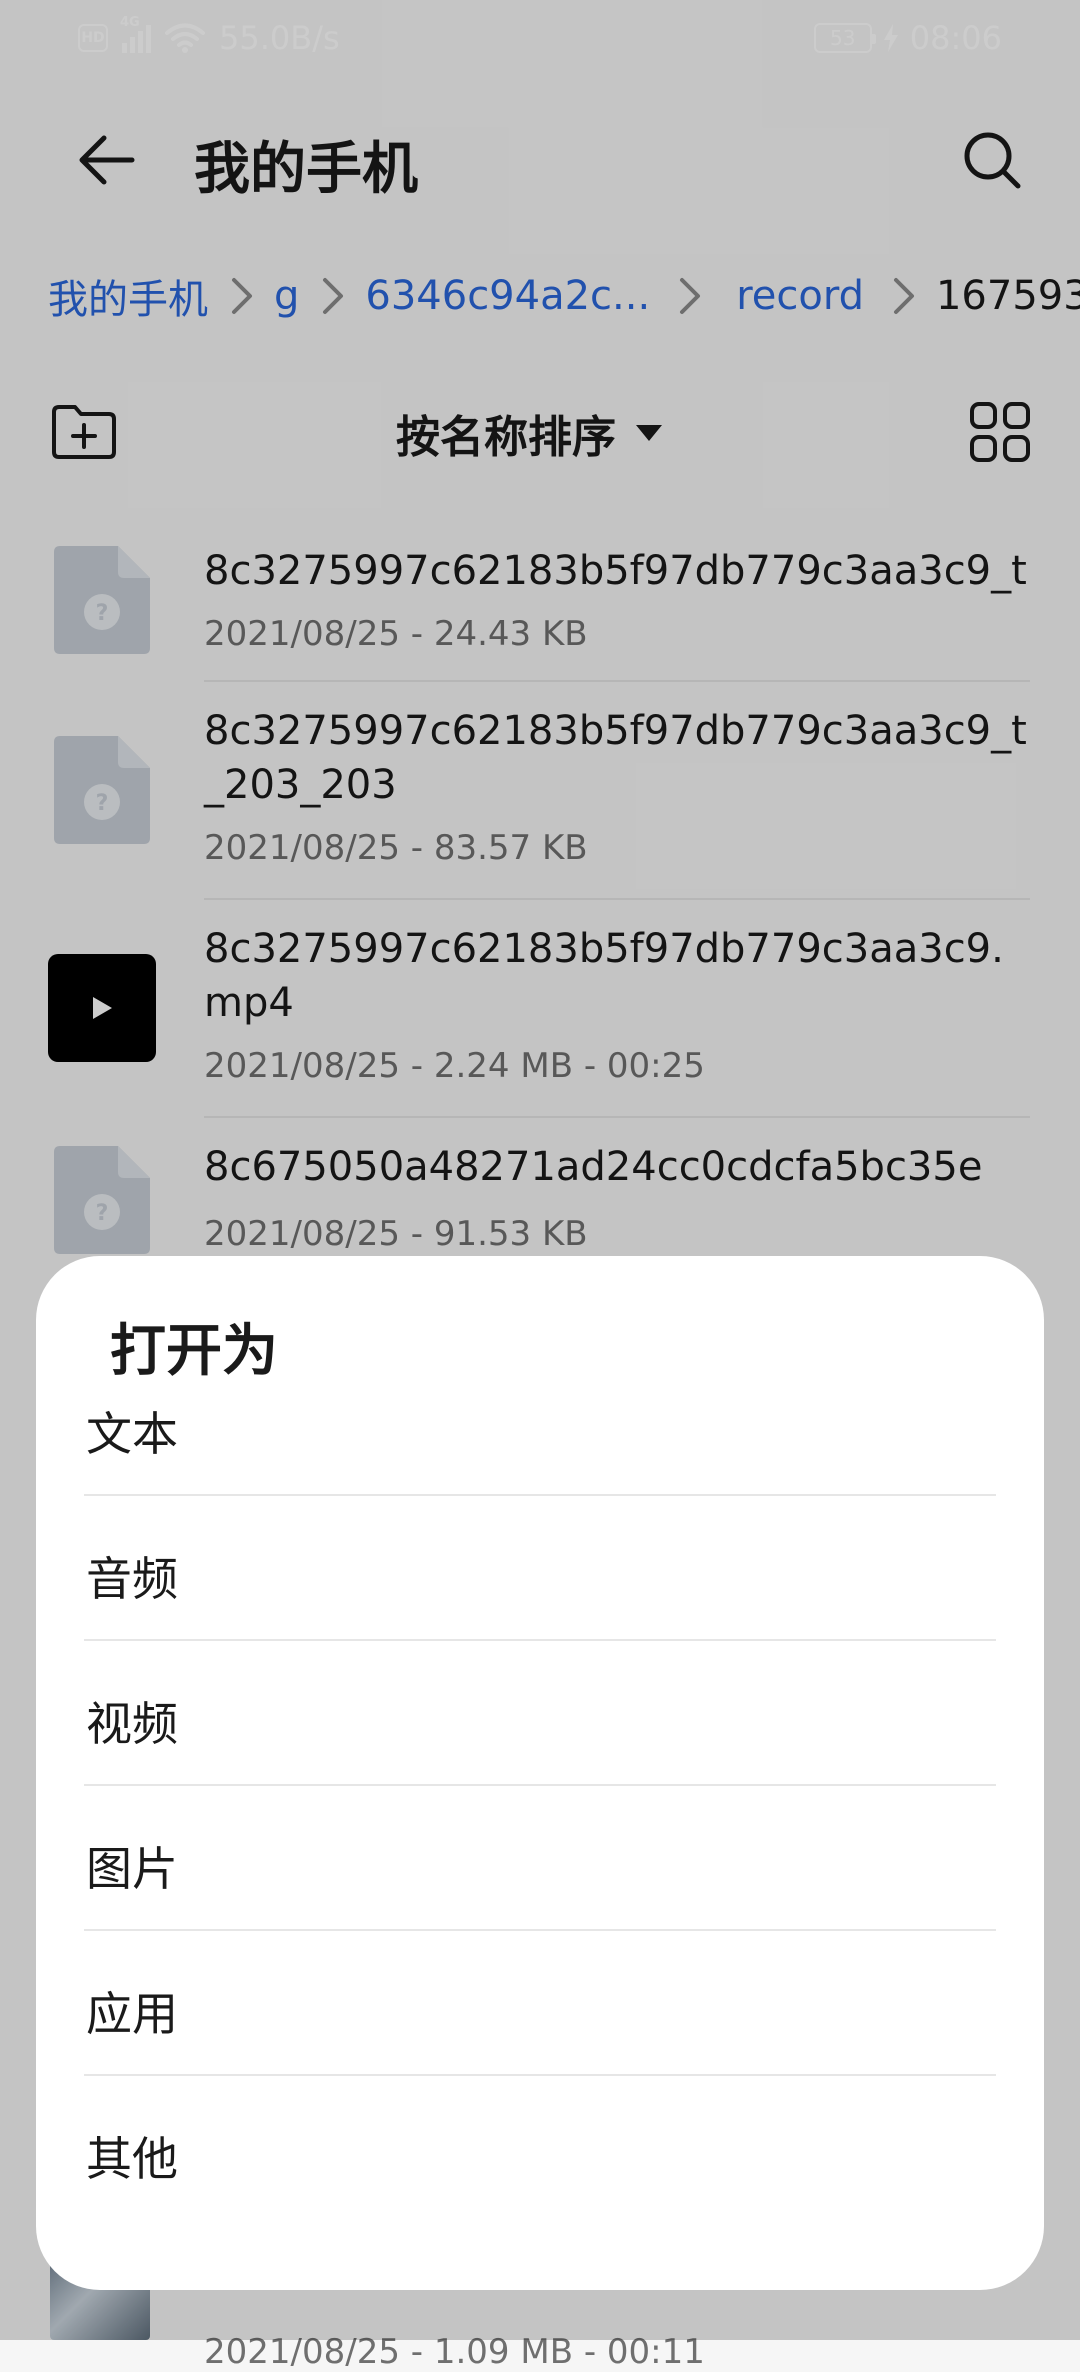  I want to click on option-app: 应用, so click(540, 2004).